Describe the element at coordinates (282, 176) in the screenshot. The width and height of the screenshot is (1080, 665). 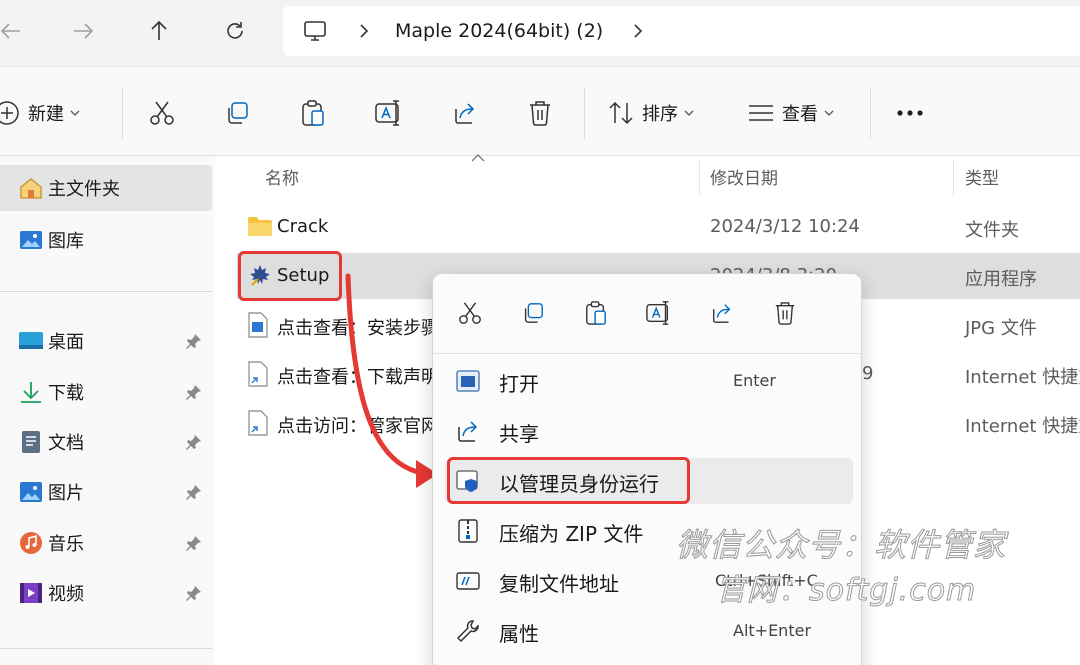
I see `column-header-name: 名称` at that location.